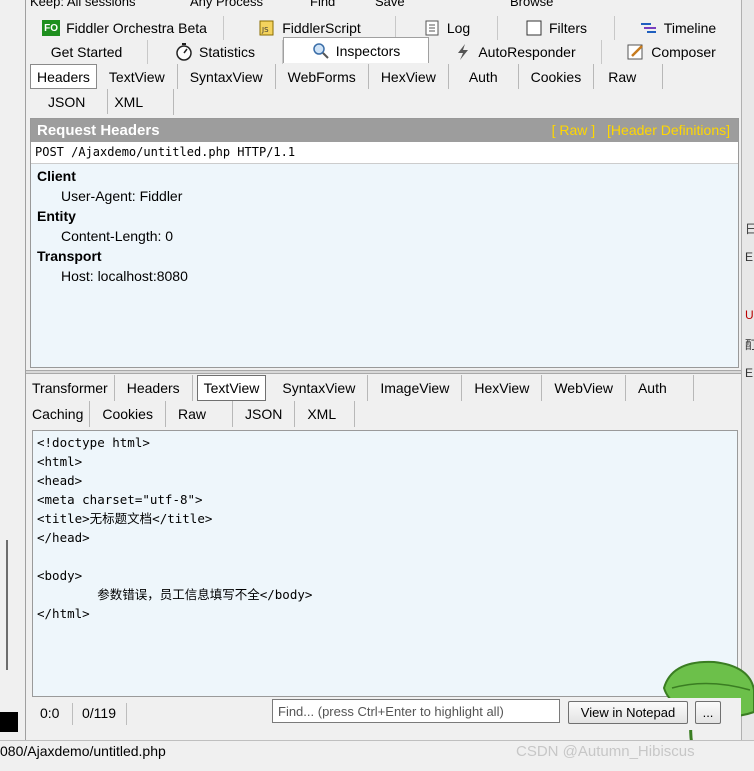  I want to click on panel-splitter, so click(383, 372).